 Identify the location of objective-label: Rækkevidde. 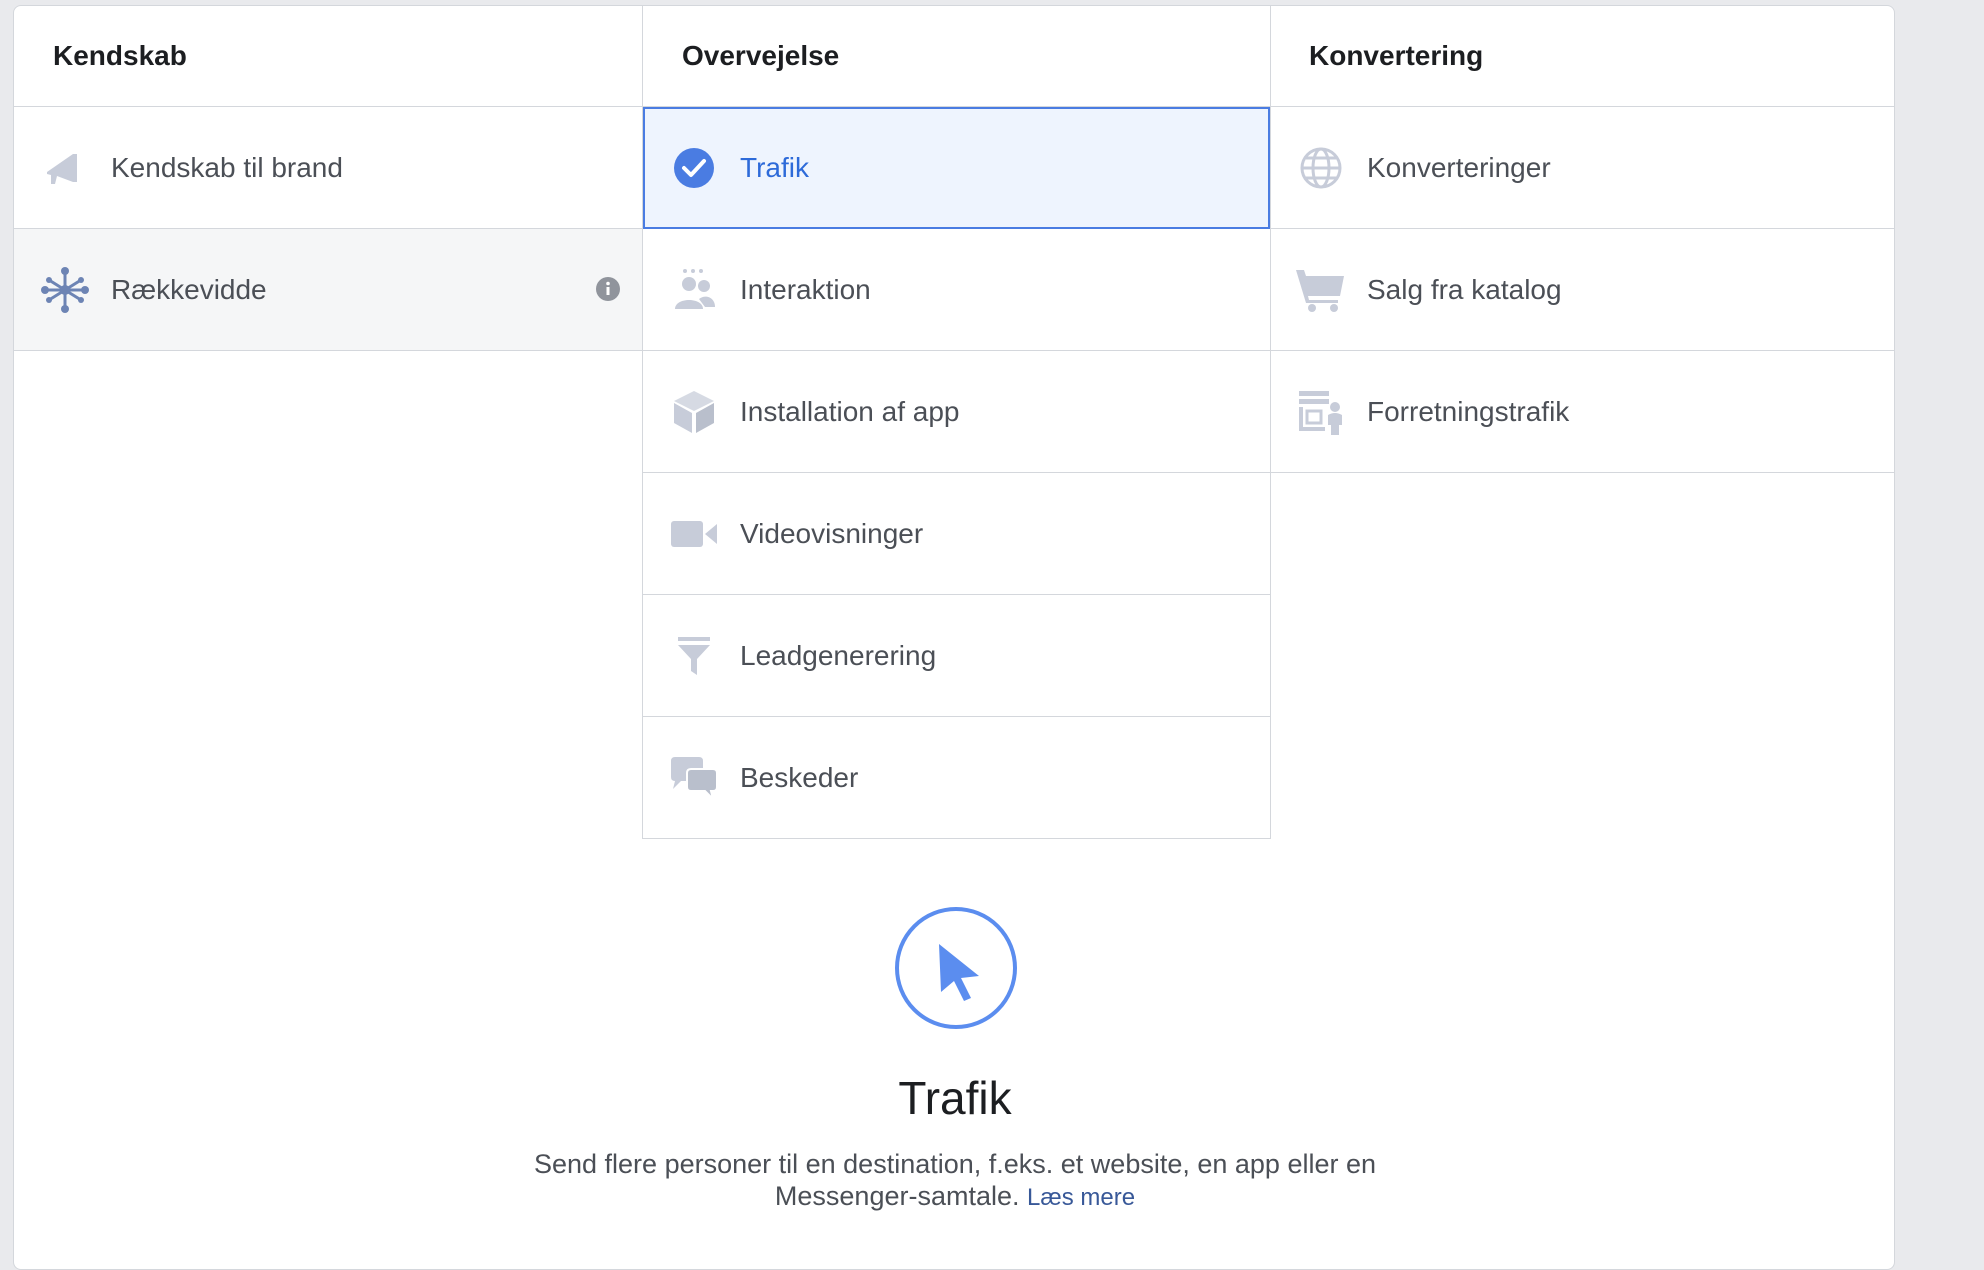
(189, 289).